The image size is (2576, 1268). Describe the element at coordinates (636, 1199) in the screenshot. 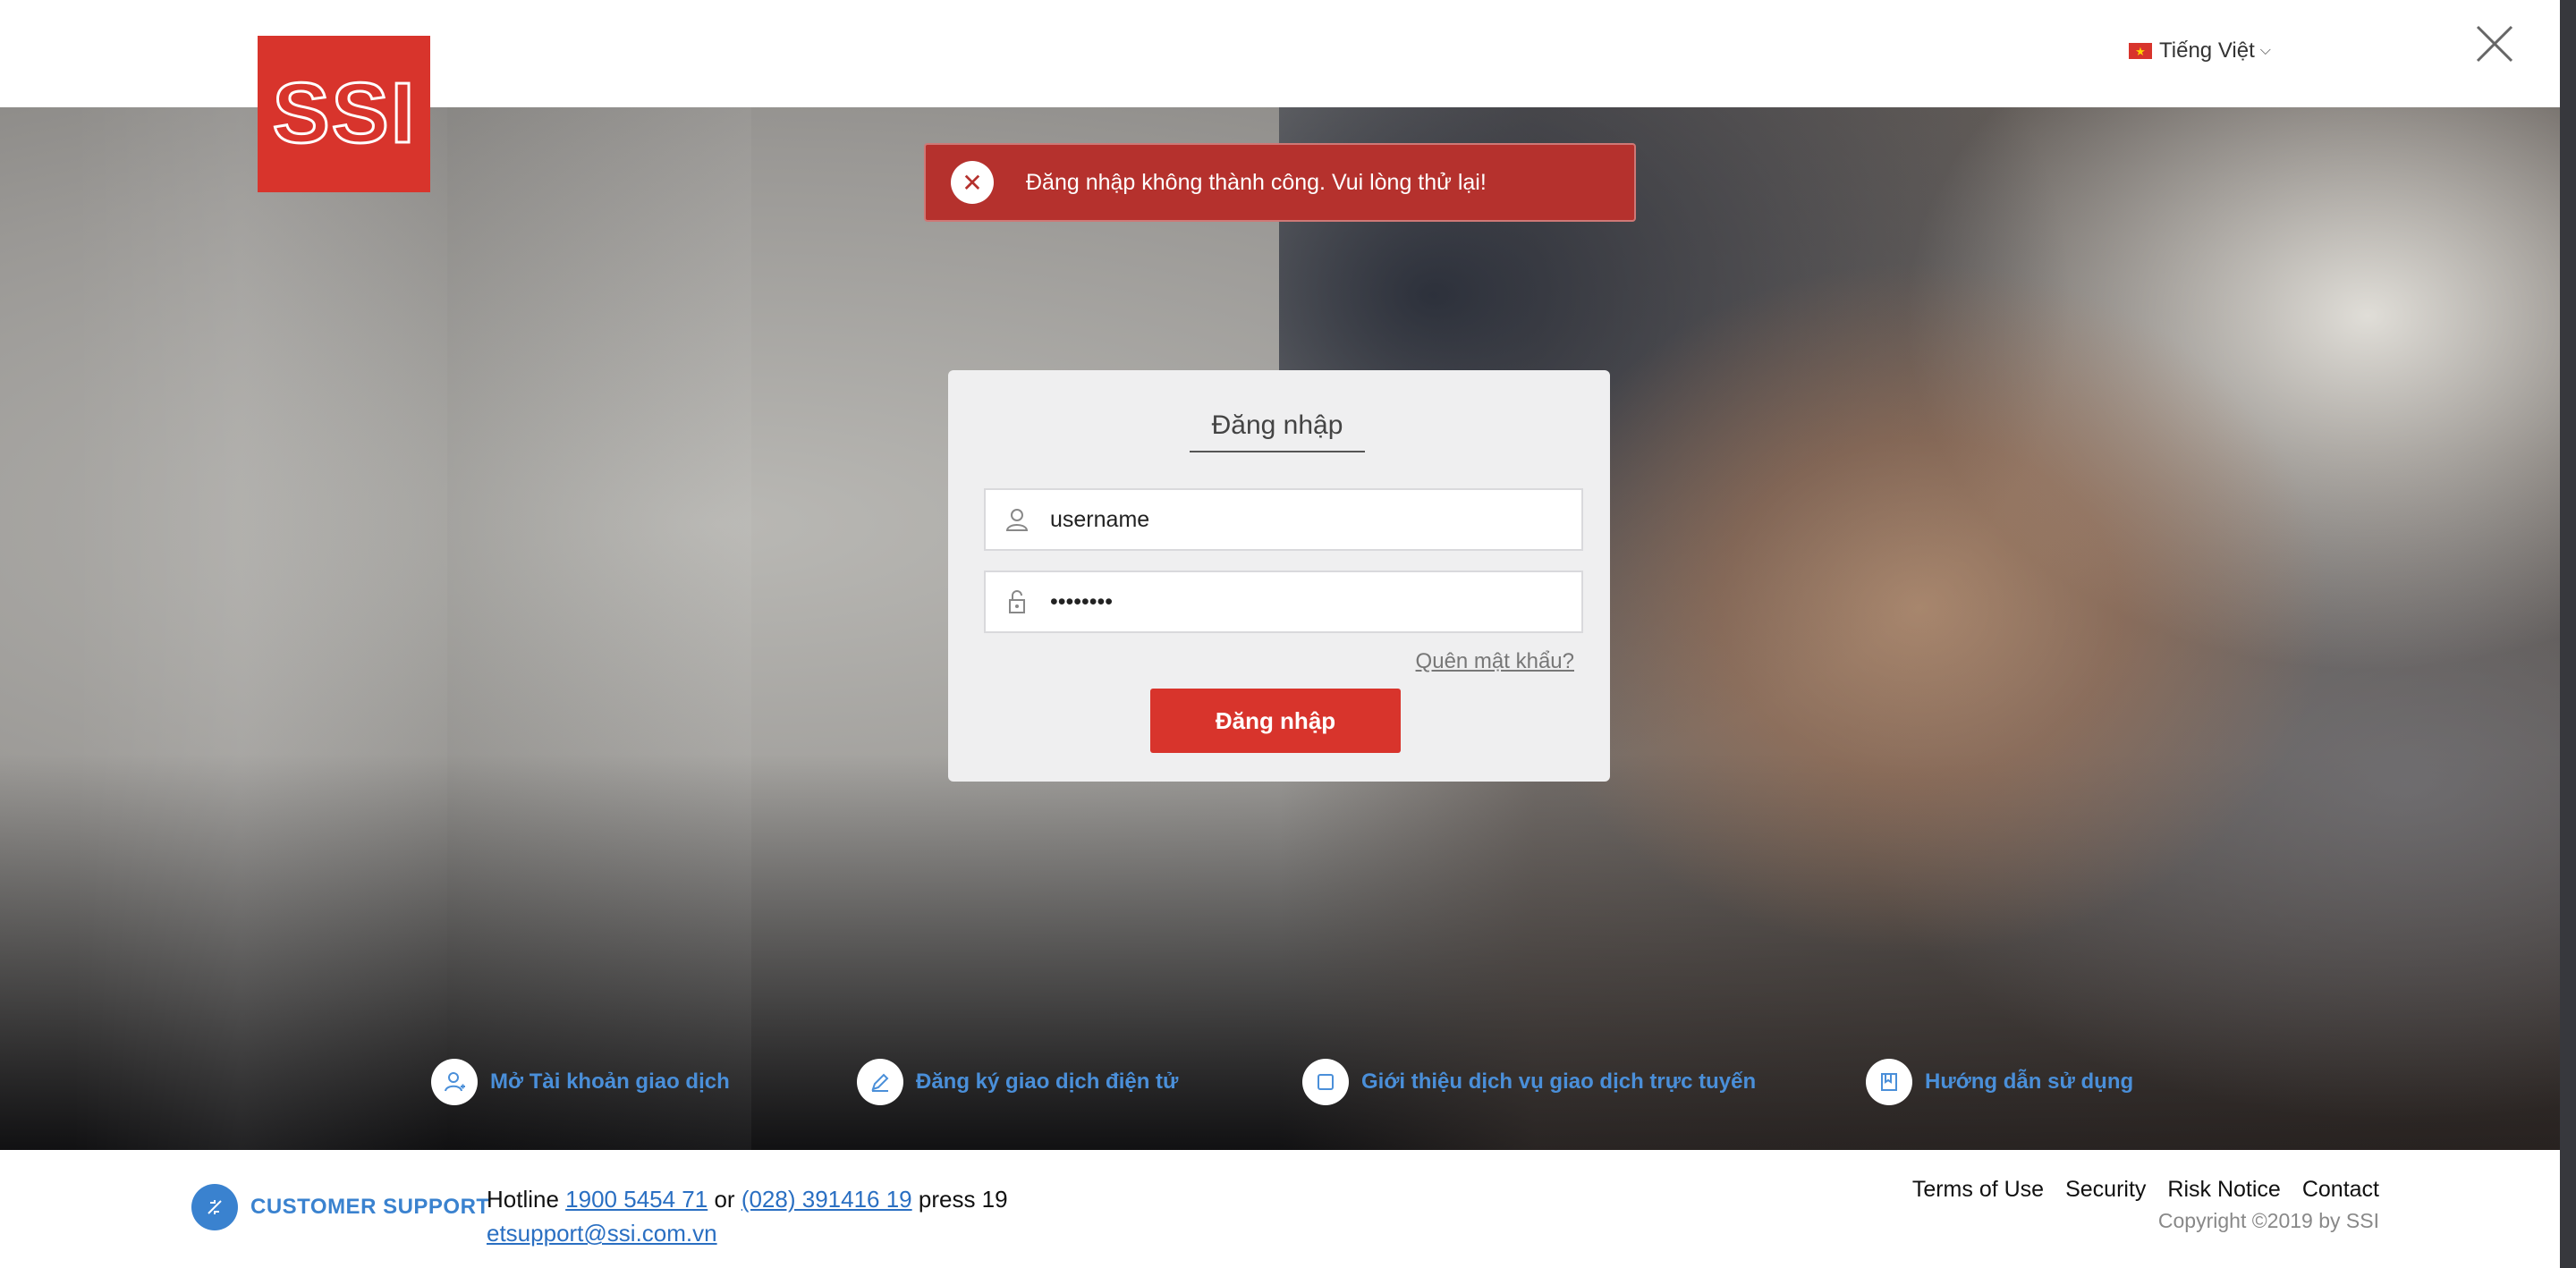

I see `hotline-number-link: 1900 5454 71` at that location.